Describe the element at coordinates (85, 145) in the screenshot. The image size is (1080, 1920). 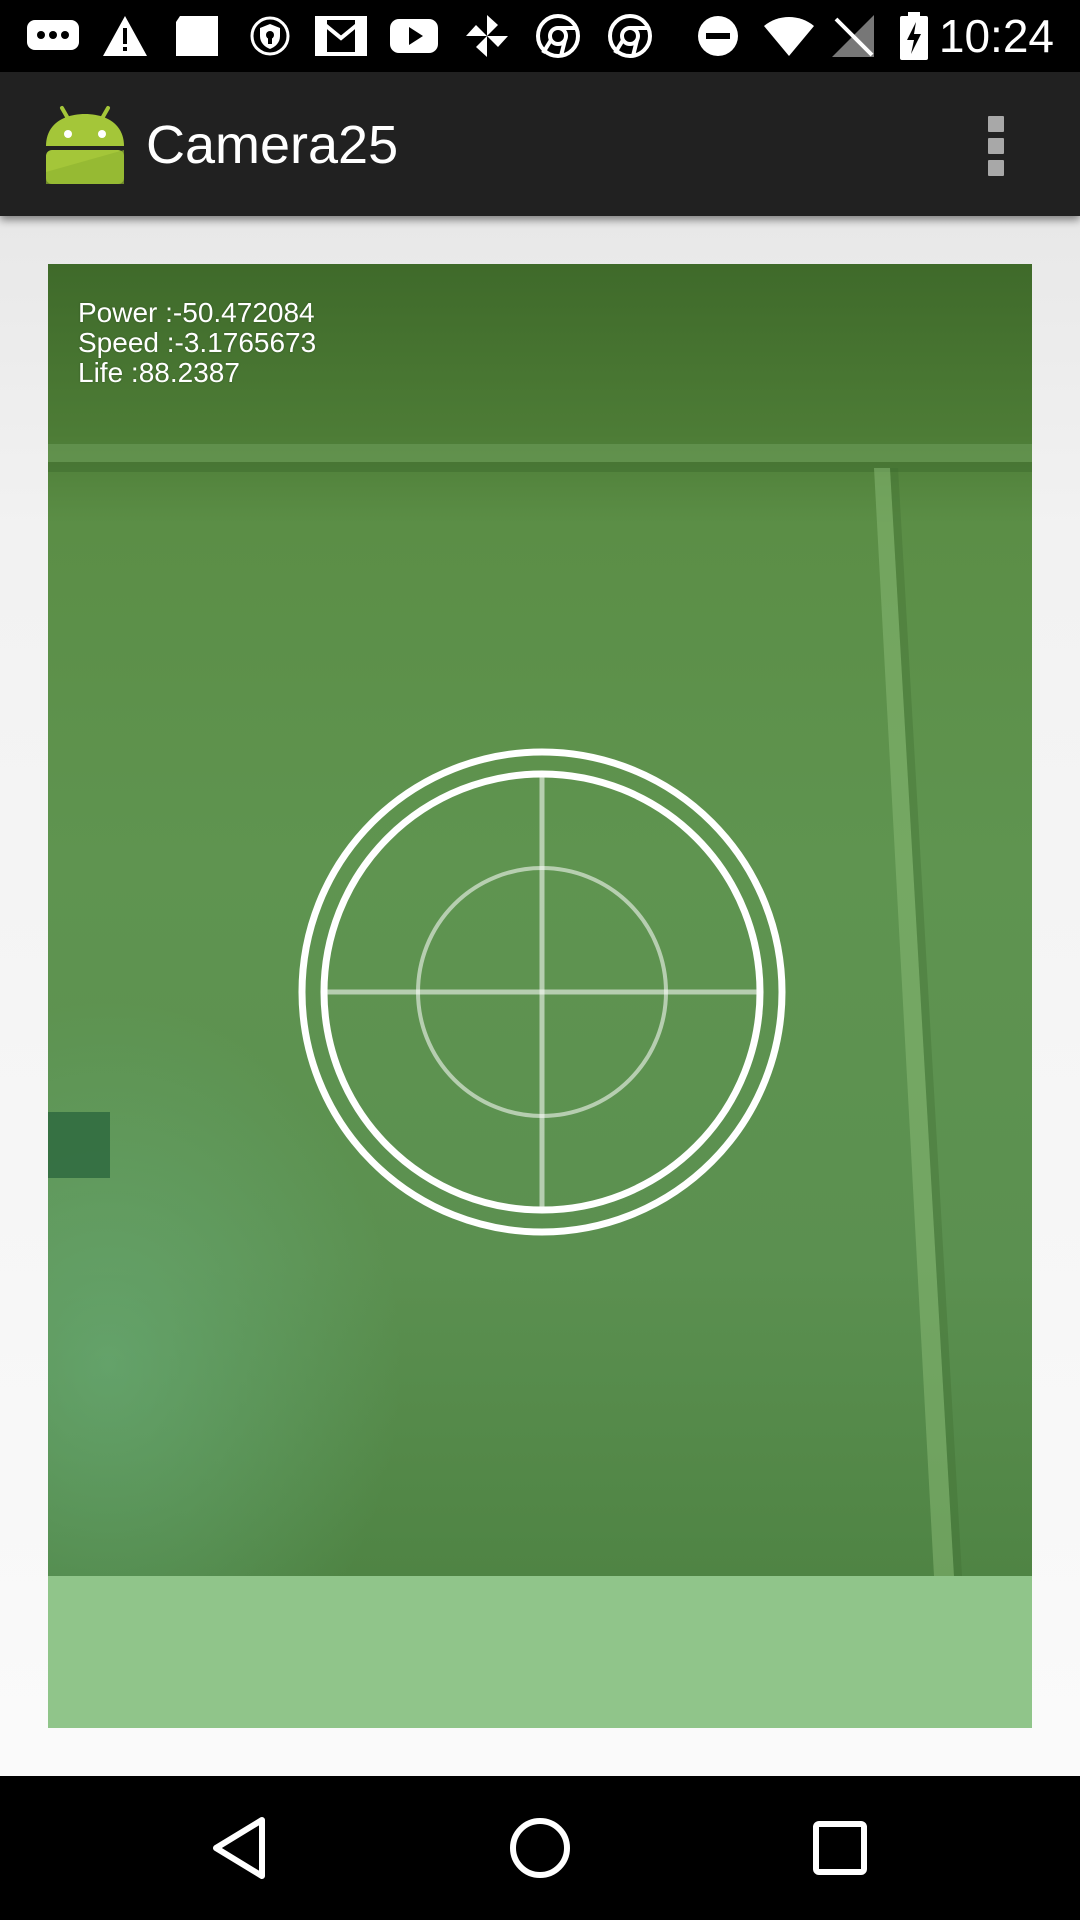
I see `android-robot-icon` at that location.